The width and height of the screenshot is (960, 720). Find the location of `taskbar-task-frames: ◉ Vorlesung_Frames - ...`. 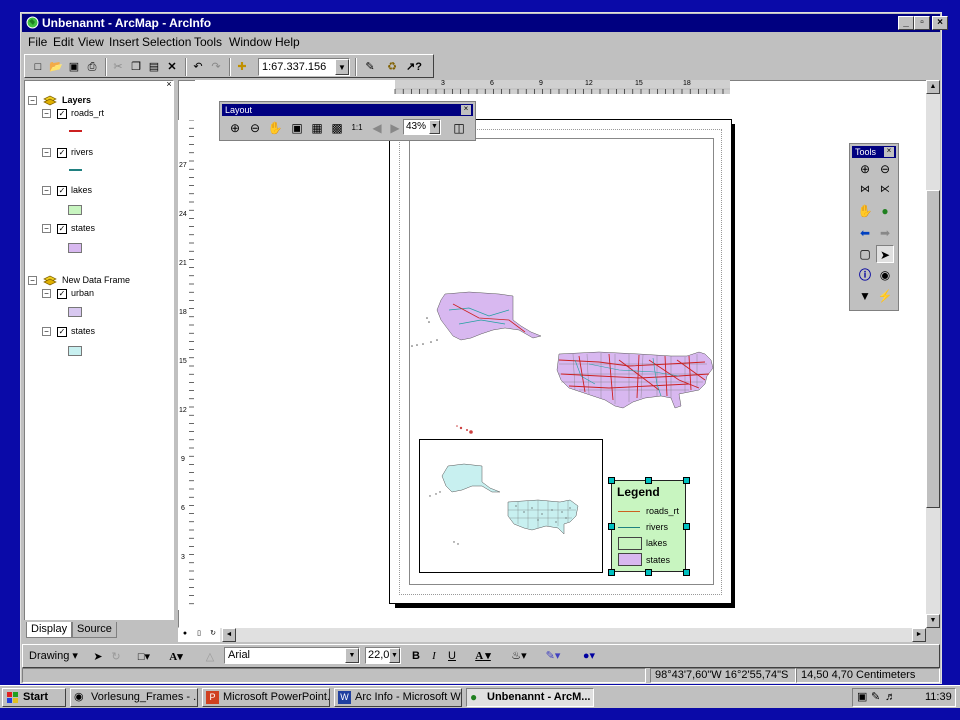

taskbar-task-frames: ◉ Vorlesung_Frames - ... is located at coordinates (134, 697).